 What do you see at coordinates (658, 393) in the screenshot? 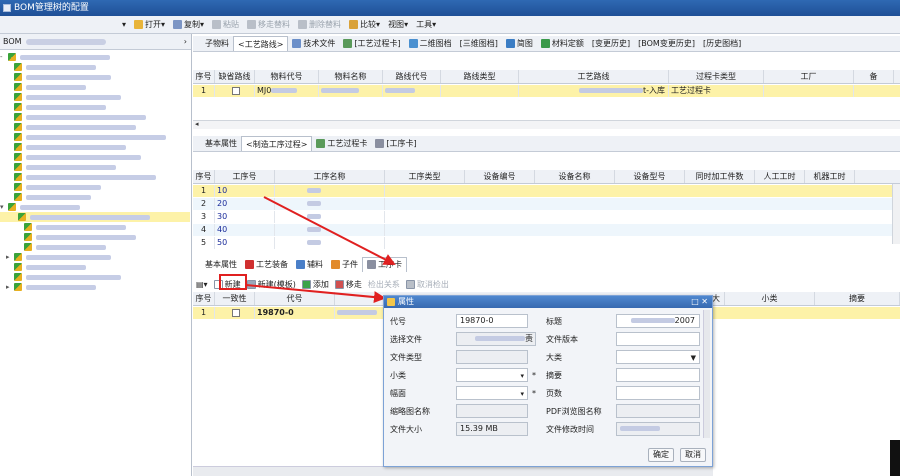
I see `pages-field` at bounding box center [658, 393].